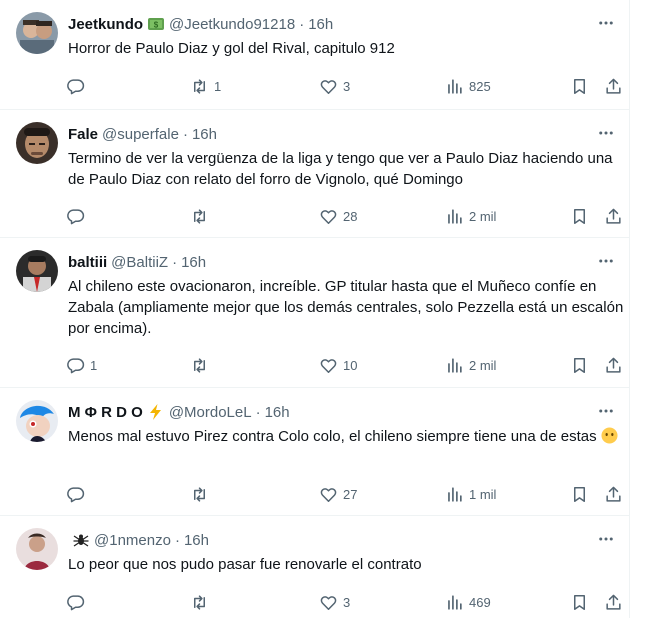 The width and height of the screenshot is (650, 618). I want to click on like-button: 10, so click(338, 365).